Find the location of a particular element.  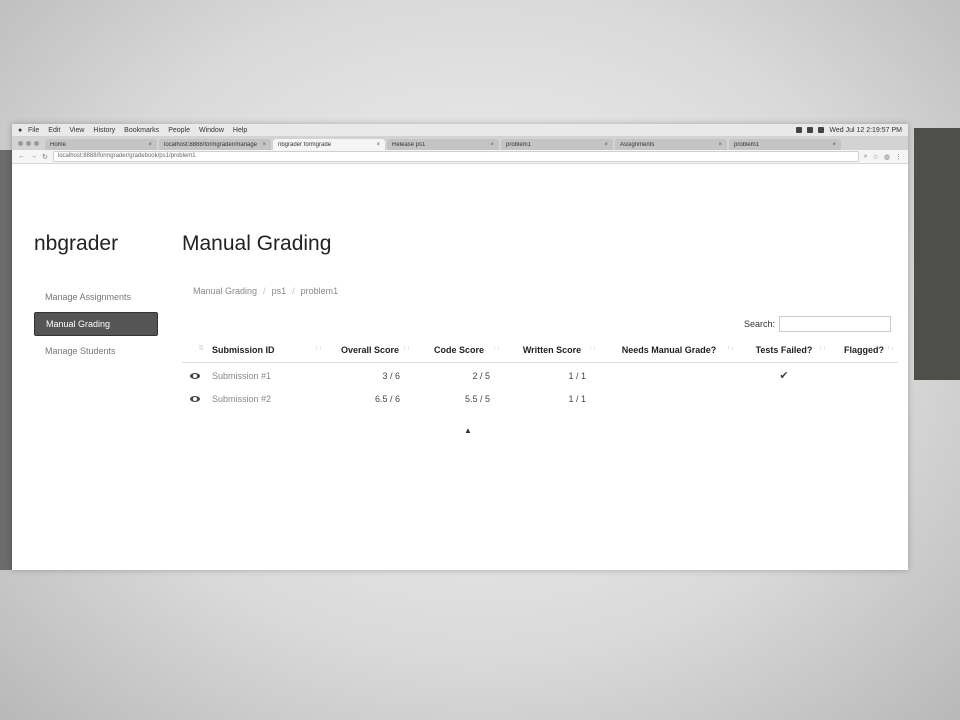

browser-tab-active: nbgrader formgrade × is located at coordinates (329, 144).